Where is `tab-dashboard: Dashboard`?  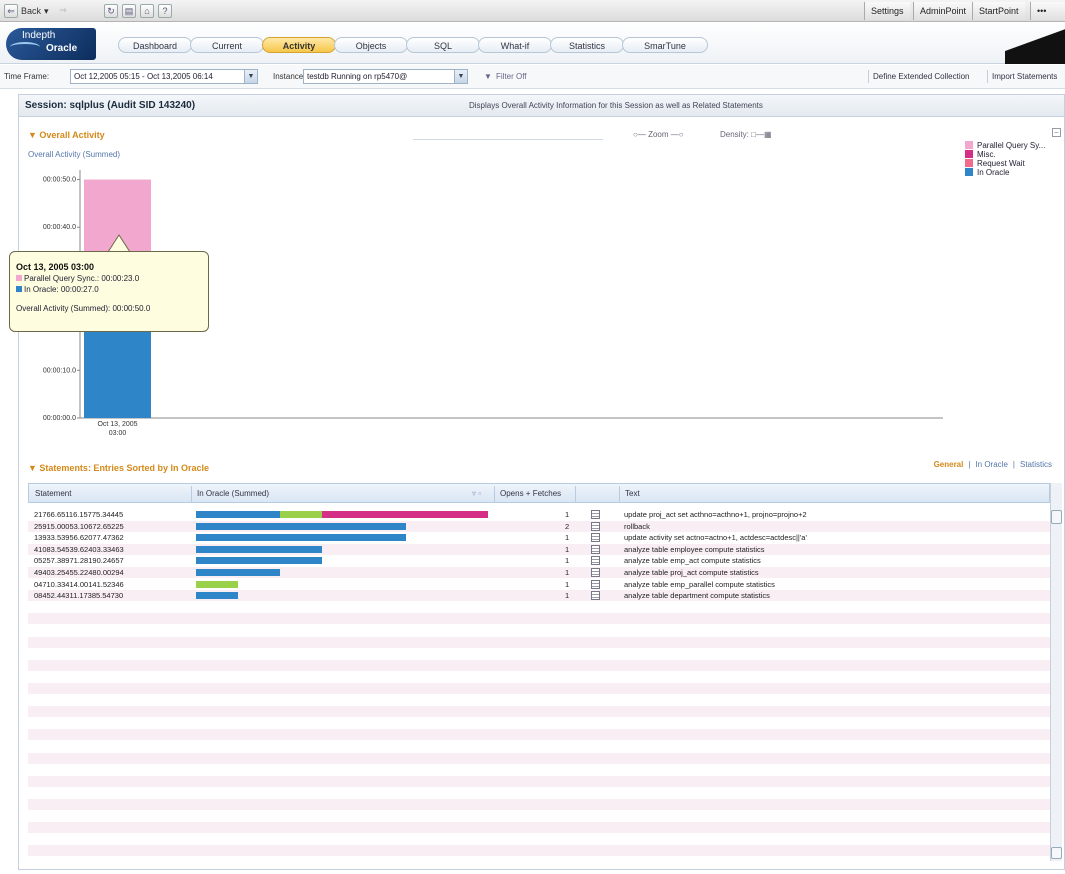 tab-dashboard: Dashboard is located at coordinates (155, 45).